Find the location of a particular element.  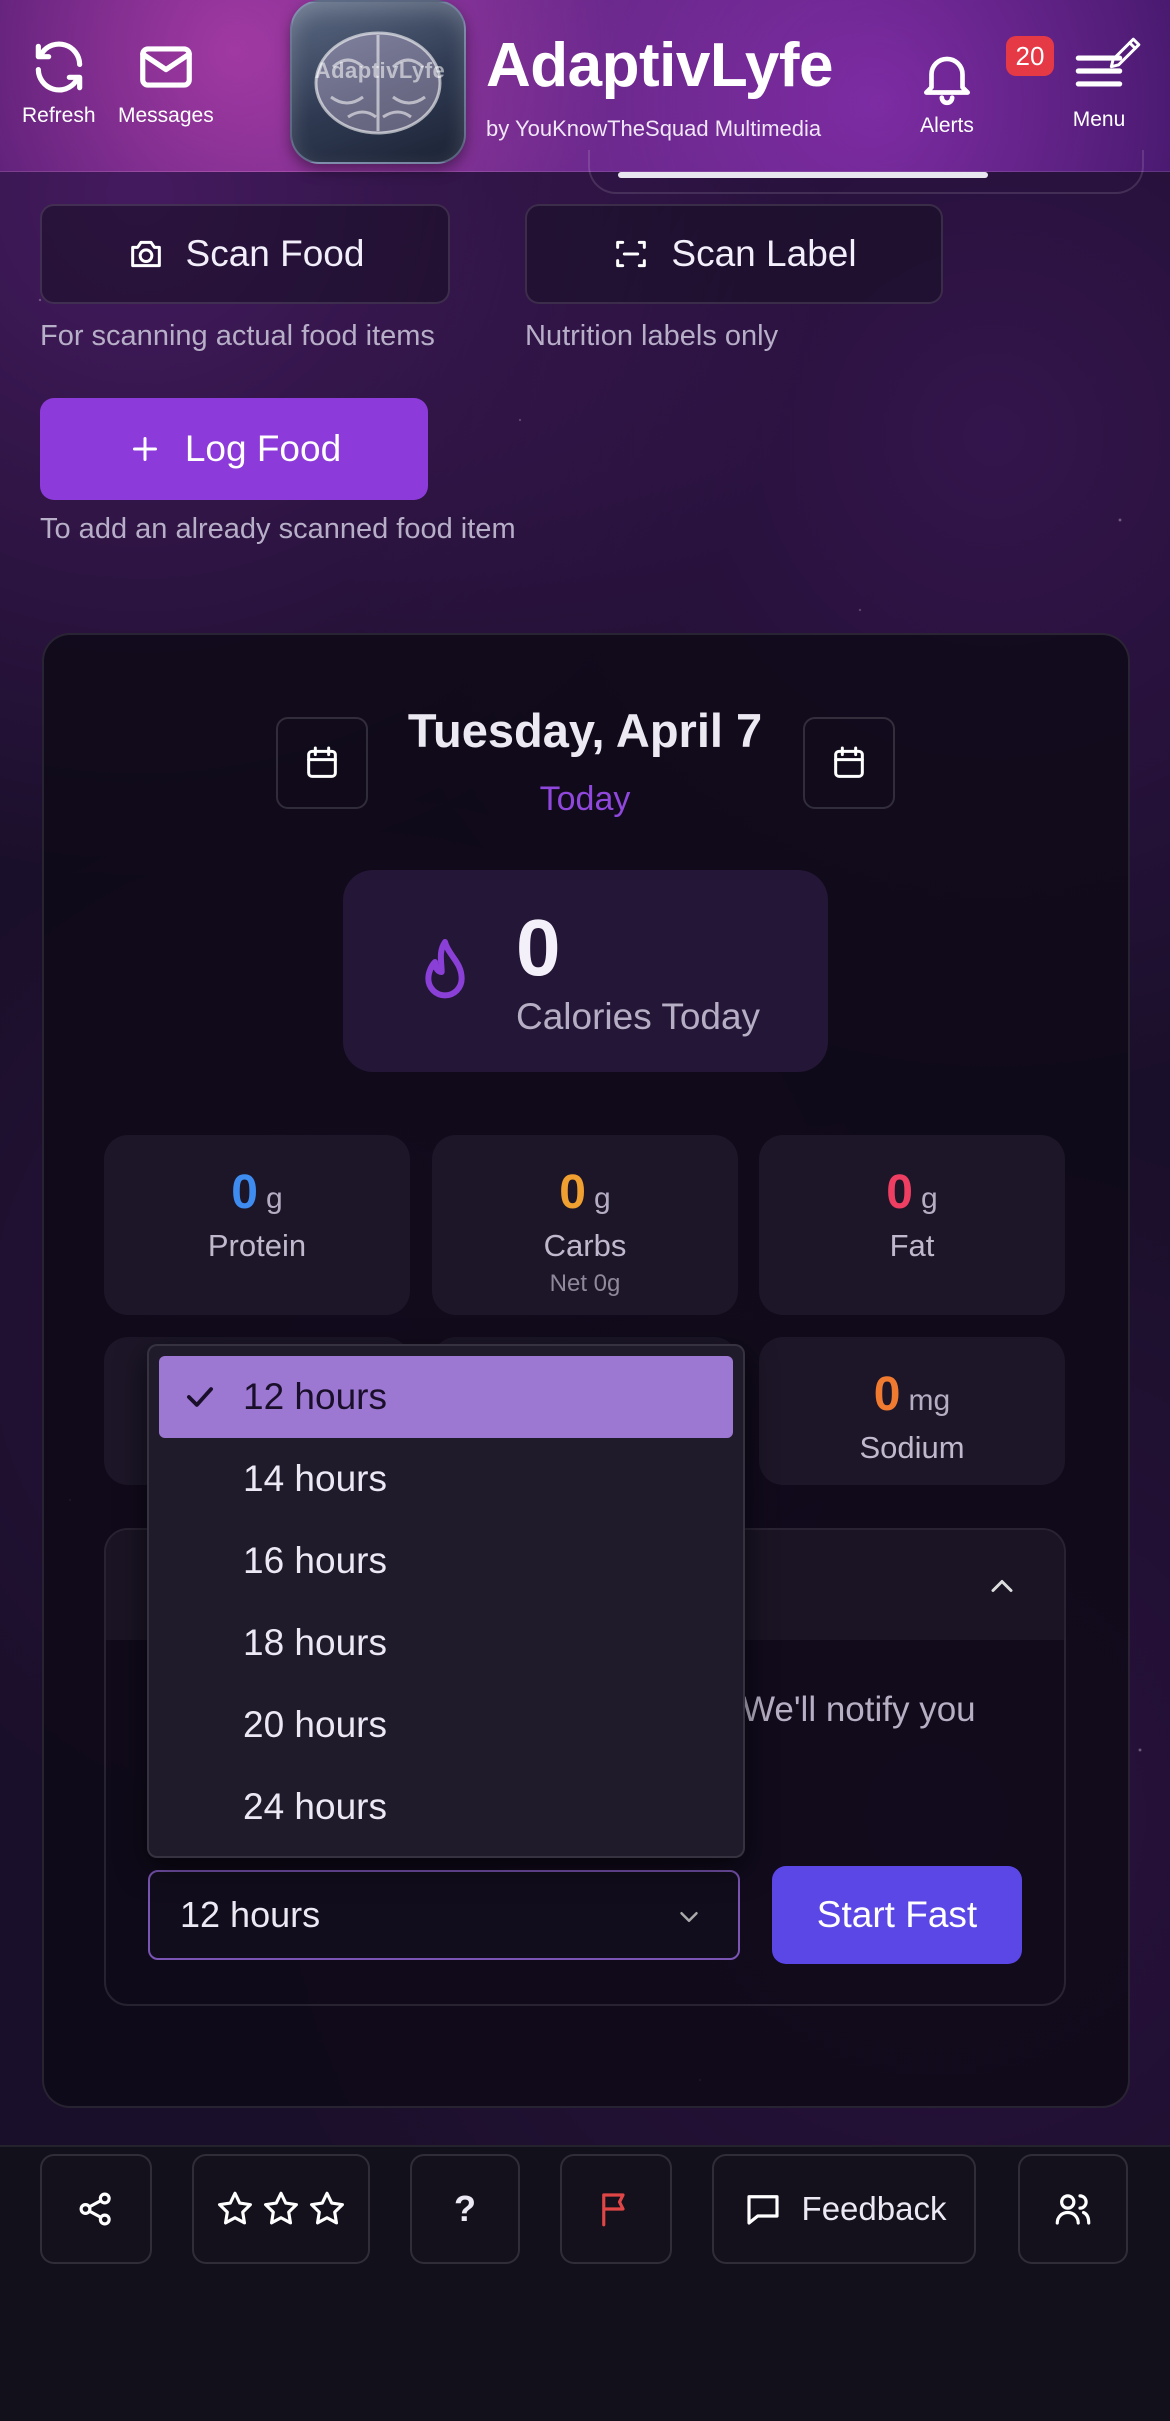

scan-label-hint: Nutrition labels only is located at coordinates (652, 336).